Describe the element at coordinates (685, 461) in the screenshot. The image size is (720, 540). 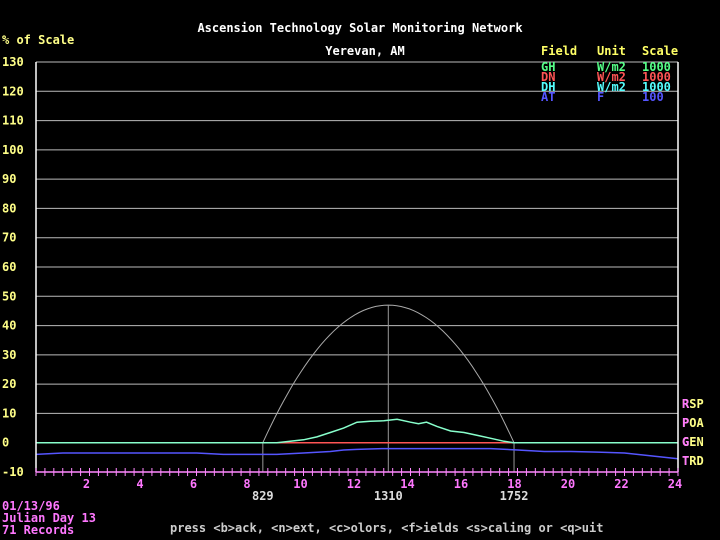
I see `right-label-initial: T` at that location.